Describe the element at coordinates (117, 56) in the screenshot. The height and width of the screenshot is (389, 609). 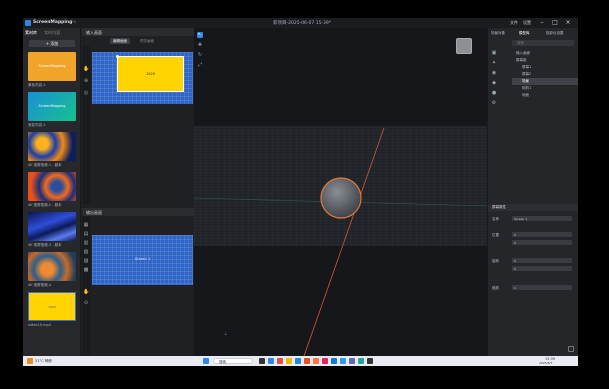
I see `corner-handle` at that location.